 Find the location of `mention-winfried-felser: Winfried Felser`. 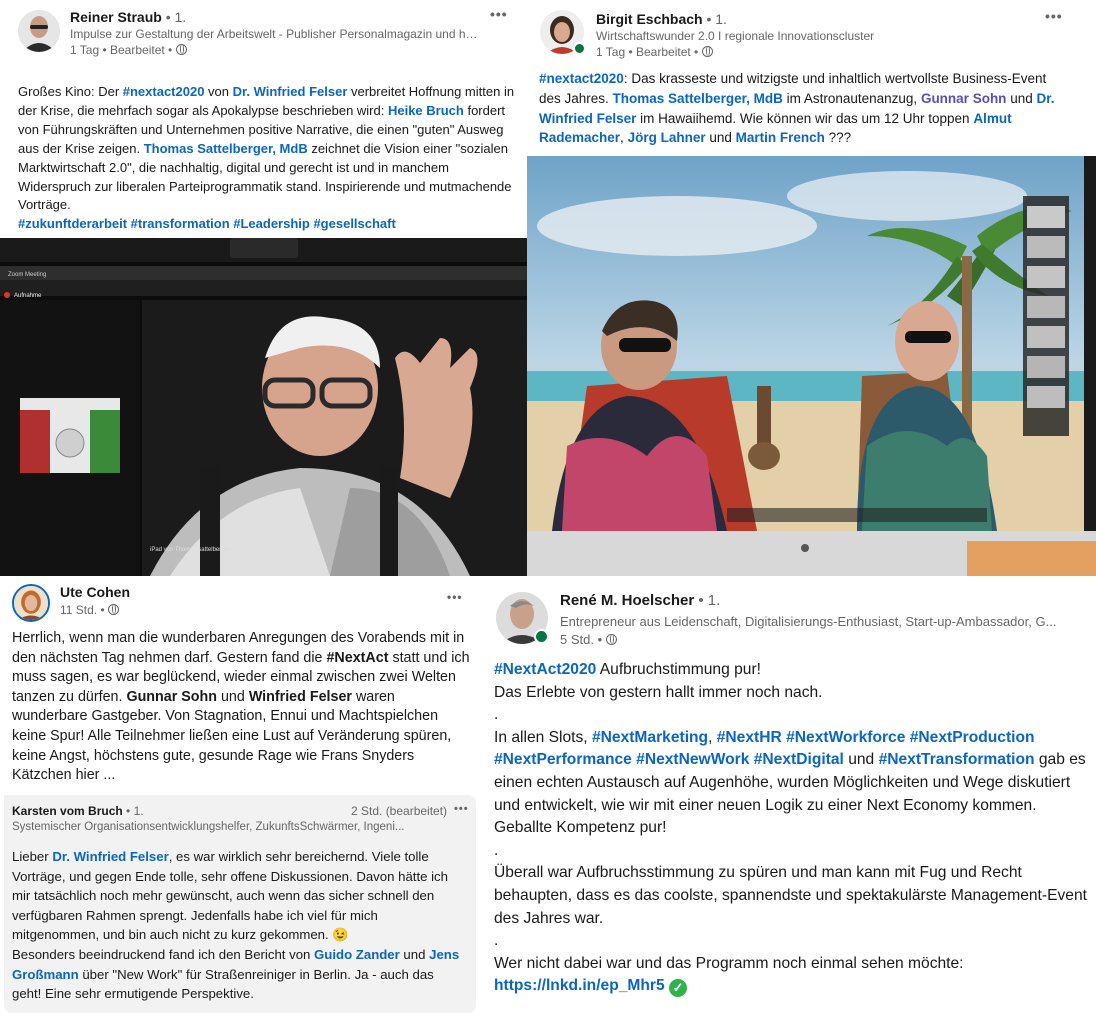

mention-winfried-felser: Winfried Felser is located at coordinates (300, 697).